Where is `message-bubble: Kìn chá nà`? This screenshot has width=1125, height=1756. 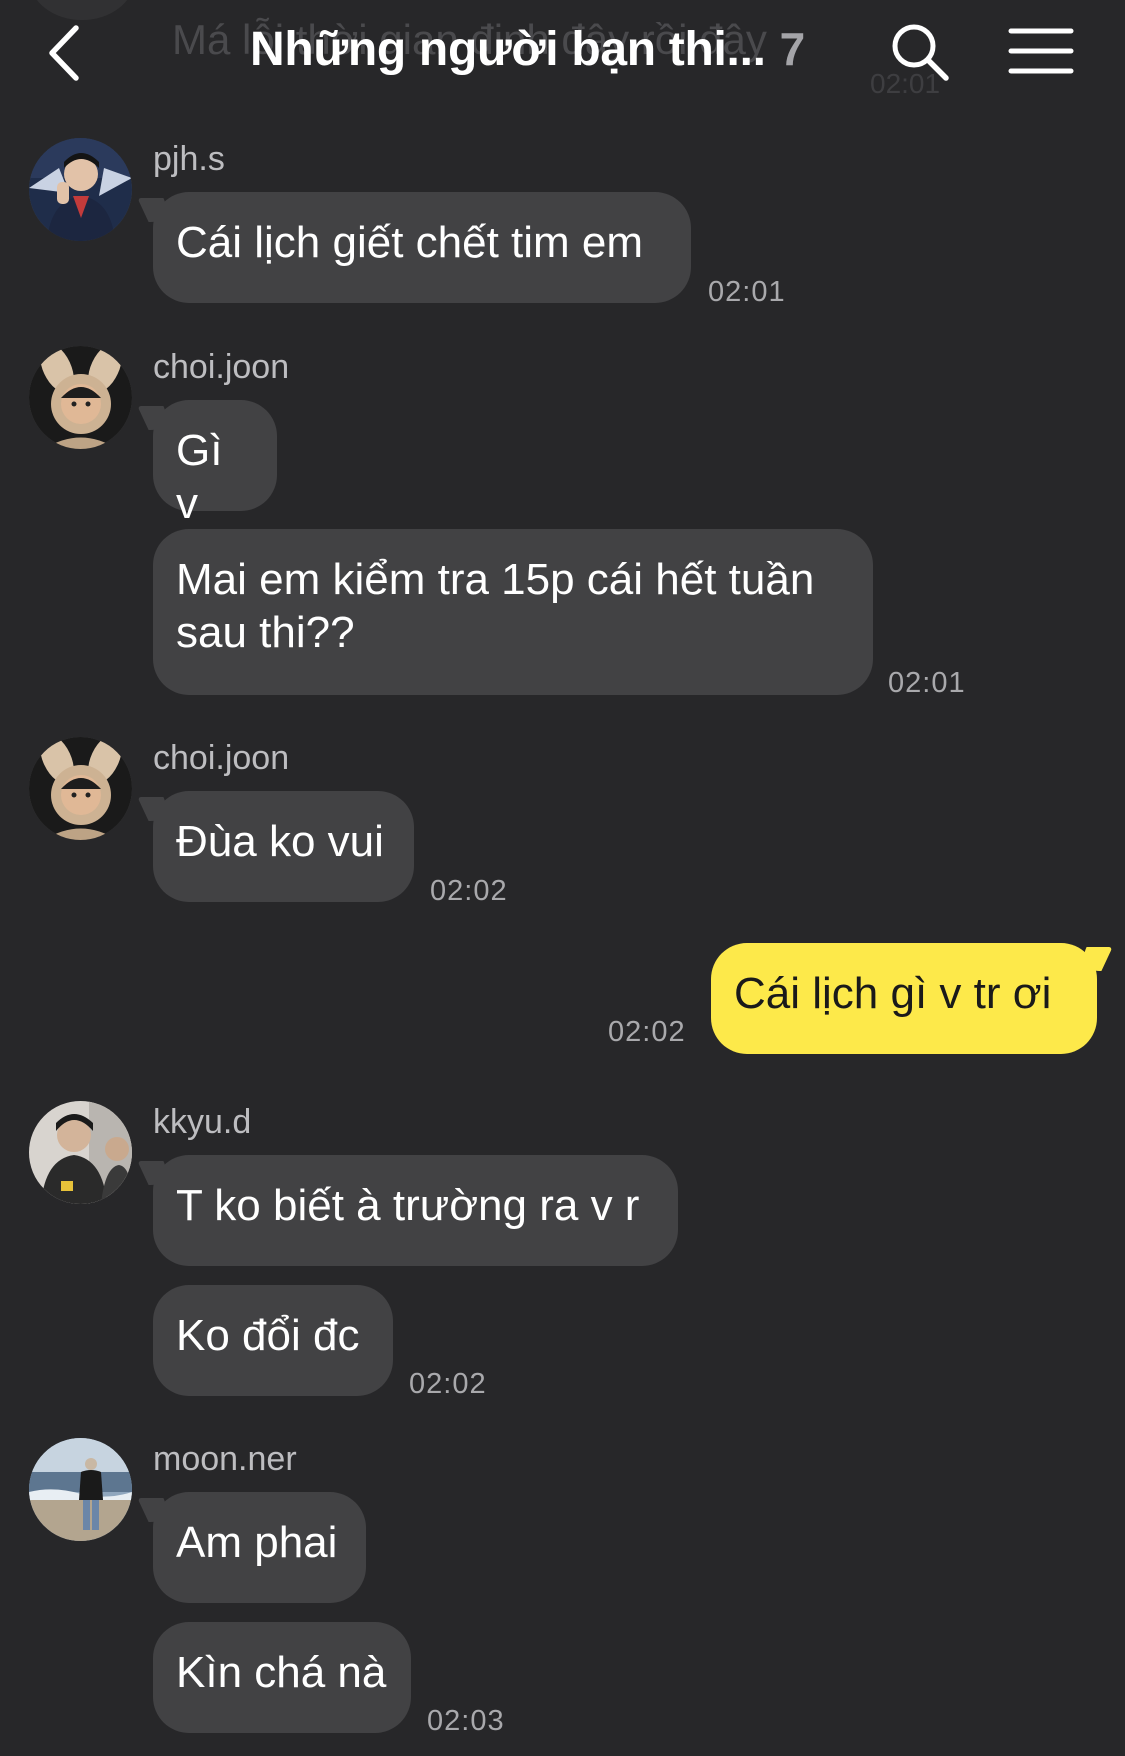
message-bubble: Kìn chá nà is located at coordinates (282, 1677).